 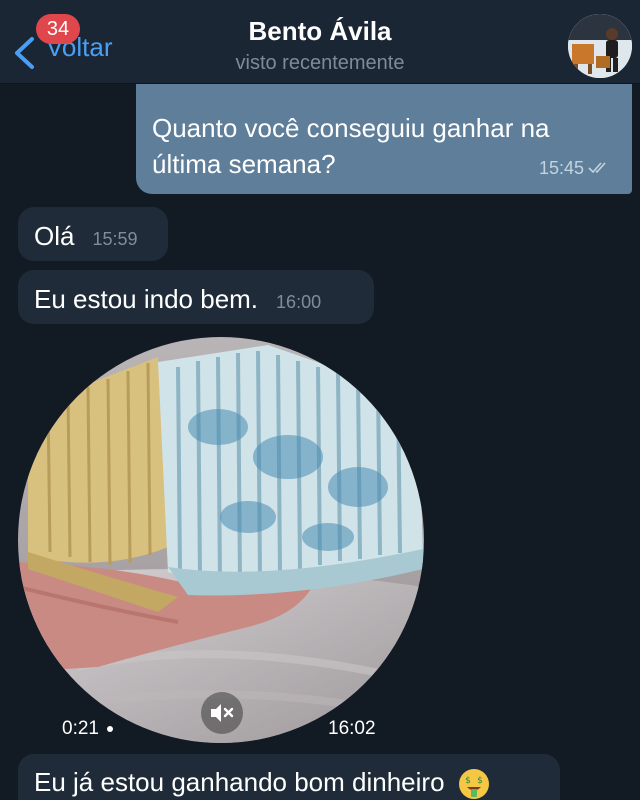 What do you see at coordinates (320, 31) in the screenshot?
I see `contact-name: Bento Ávila` at bounding box center [320, 31].